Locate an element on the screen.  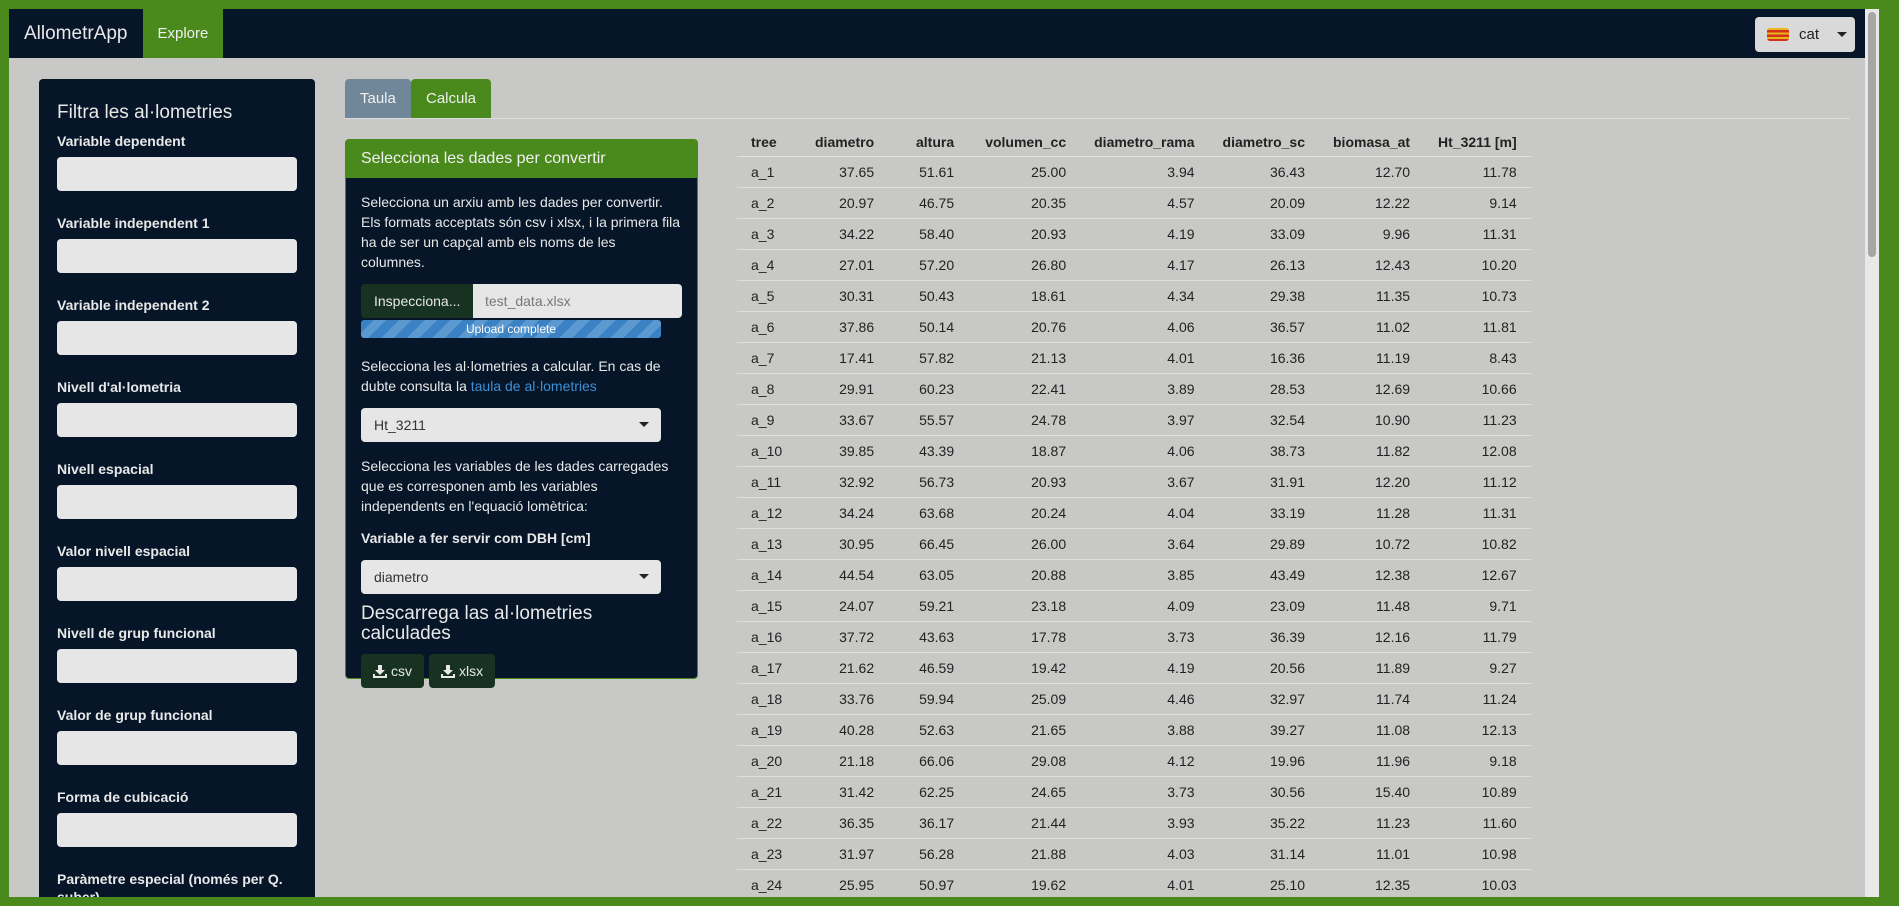
table-cell: 11.31 is located at coordinates (1477, 234).